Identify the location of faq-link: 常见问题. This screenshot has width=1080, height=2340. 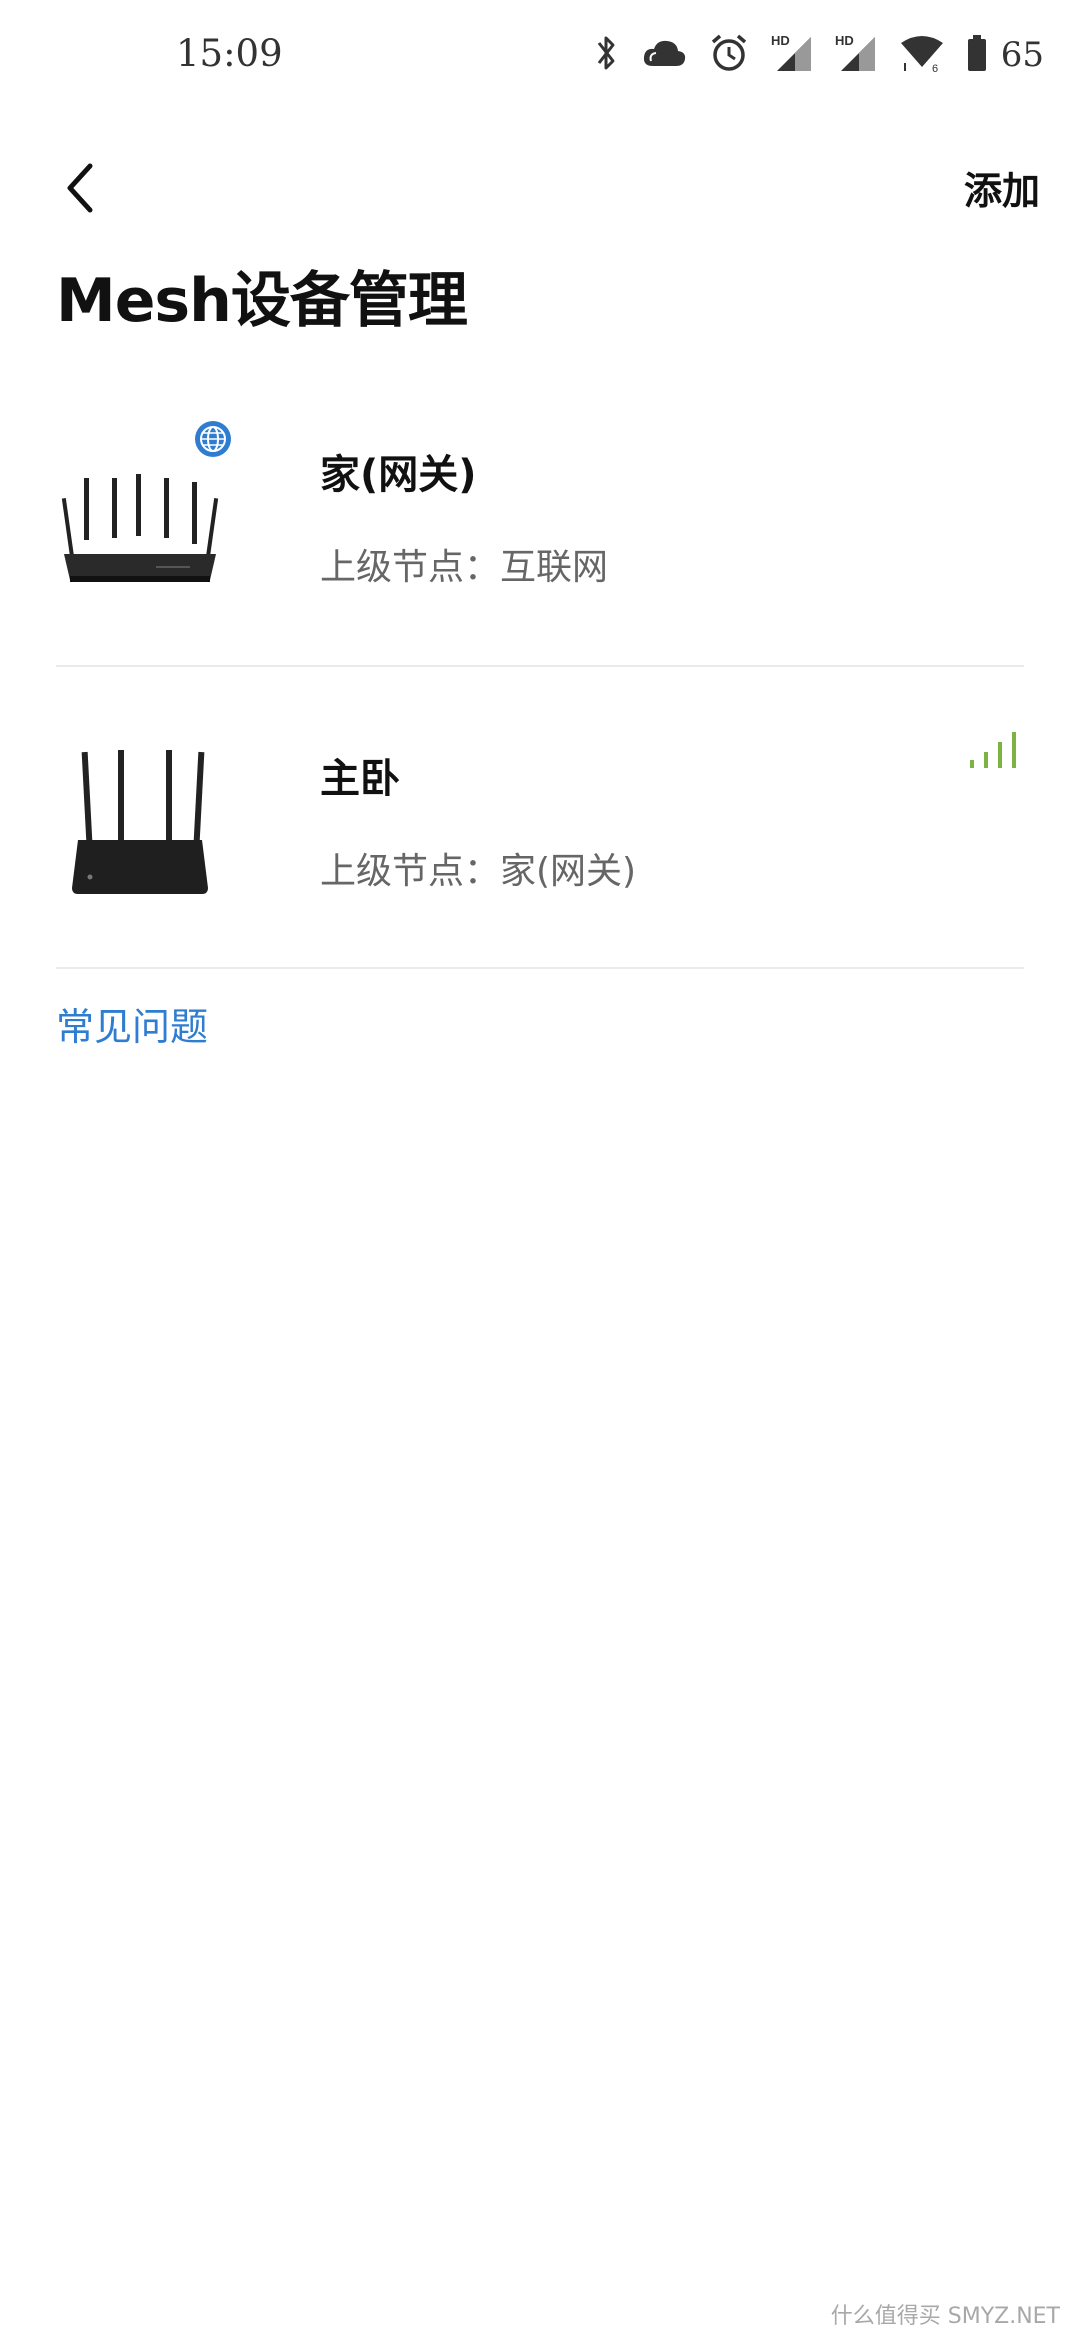
(132, 1023).